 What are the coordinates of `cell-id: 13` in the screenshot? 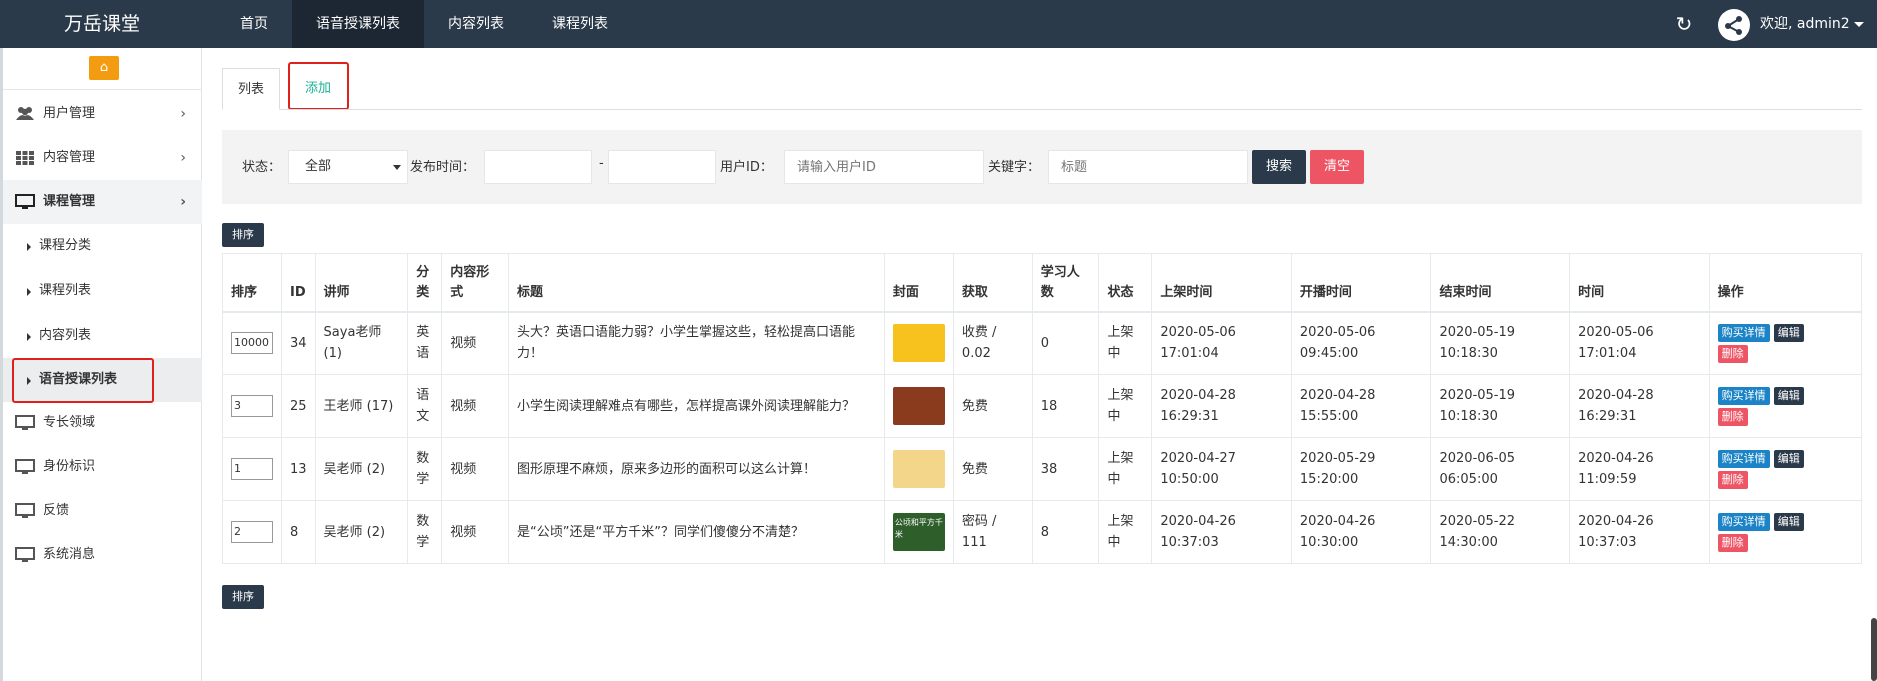 It's located at (298, 469).